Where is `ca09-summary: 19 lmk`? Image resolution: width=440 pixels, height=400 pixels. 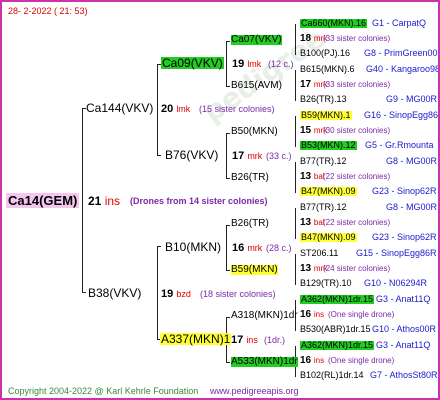 ca09-summary: 19 lmk is located at coordinates (246, 64).